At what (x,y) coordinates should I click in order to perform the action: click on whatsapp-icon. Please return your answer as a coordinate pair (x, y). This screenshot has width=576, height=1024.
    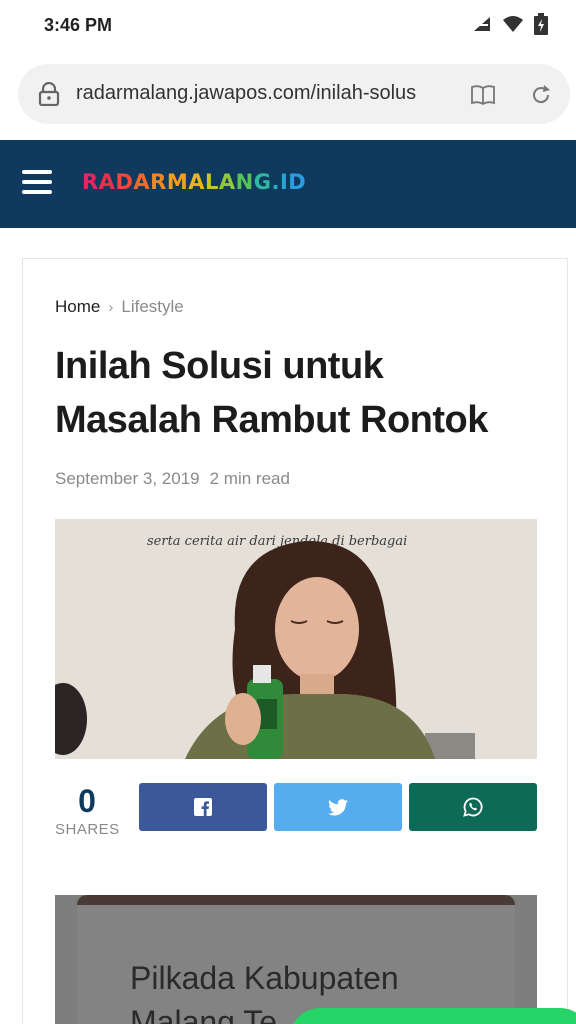
    Looking at the image, I should click on (473, 807).